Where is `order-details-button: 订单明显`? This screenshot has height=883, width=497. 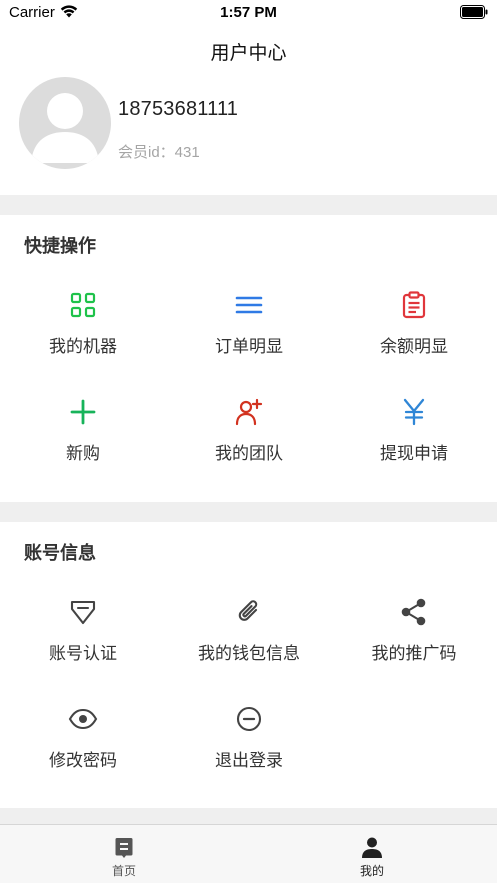
order-details-button: 订单明显 is located at coordinates (249, 340).